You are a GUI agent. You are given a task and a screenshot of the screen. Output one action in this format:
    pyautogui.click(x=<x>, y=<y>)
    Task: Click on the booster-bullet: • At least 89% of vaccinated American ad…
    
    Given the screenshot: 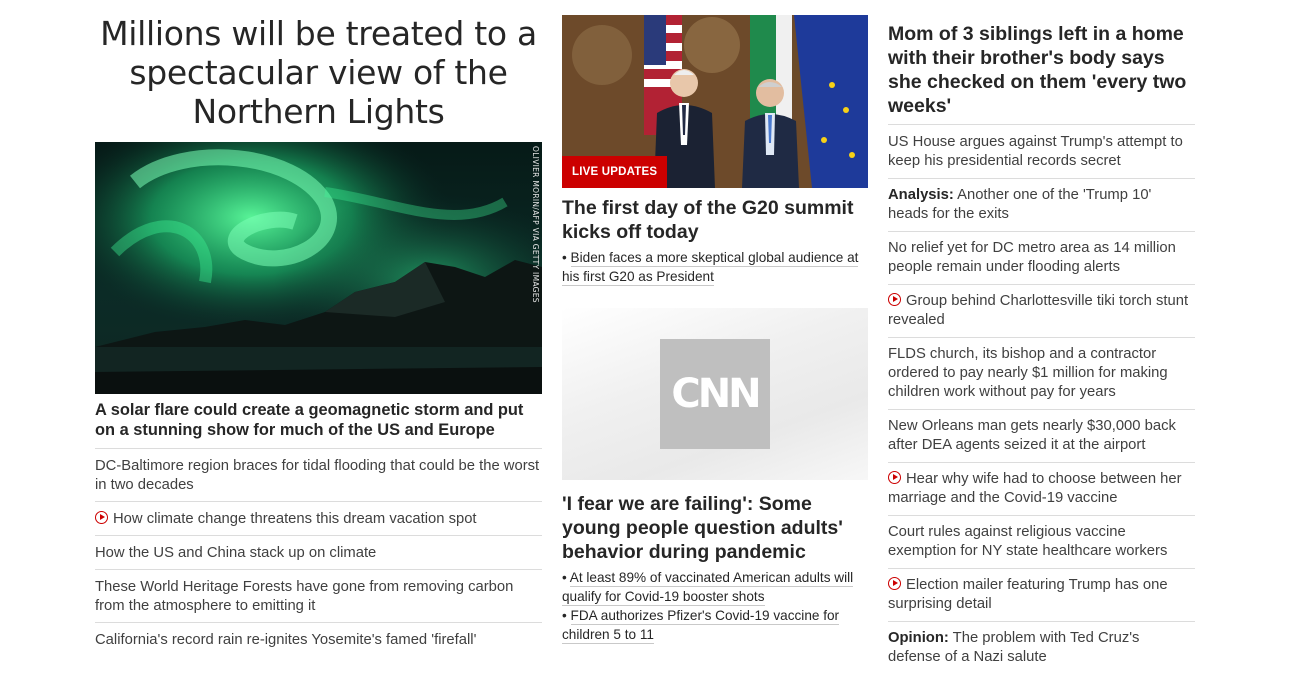 What is the action you would take?
    pyautogui.click(x=715, y=587)
    